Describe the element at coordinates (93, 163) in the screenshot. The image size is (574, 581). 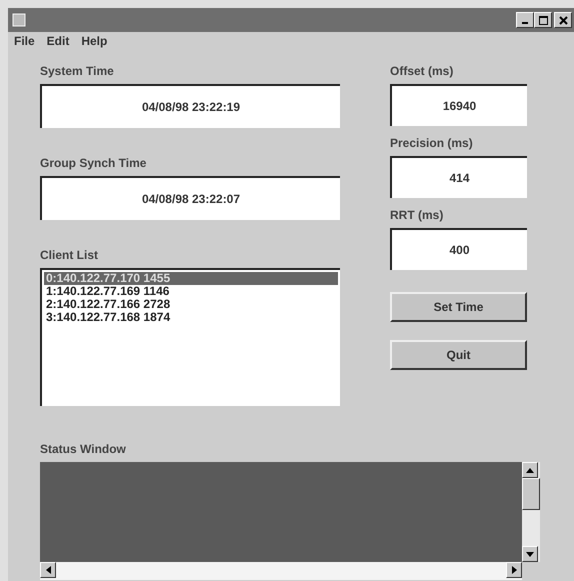
I see `field-label: Group Synch Time` at that location.